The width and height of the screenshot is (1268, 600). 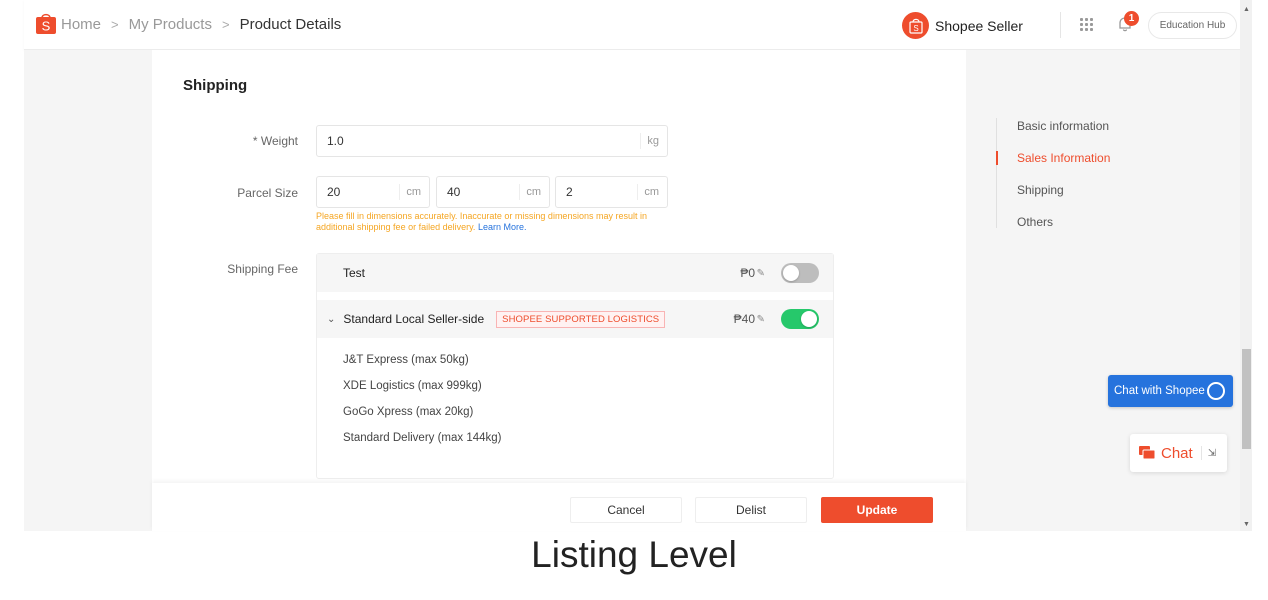 What do you see at coordinates (373, 192) in the screenshot?
I see `parcel-length-input: 20 cm` at bounding box center [373, 192].